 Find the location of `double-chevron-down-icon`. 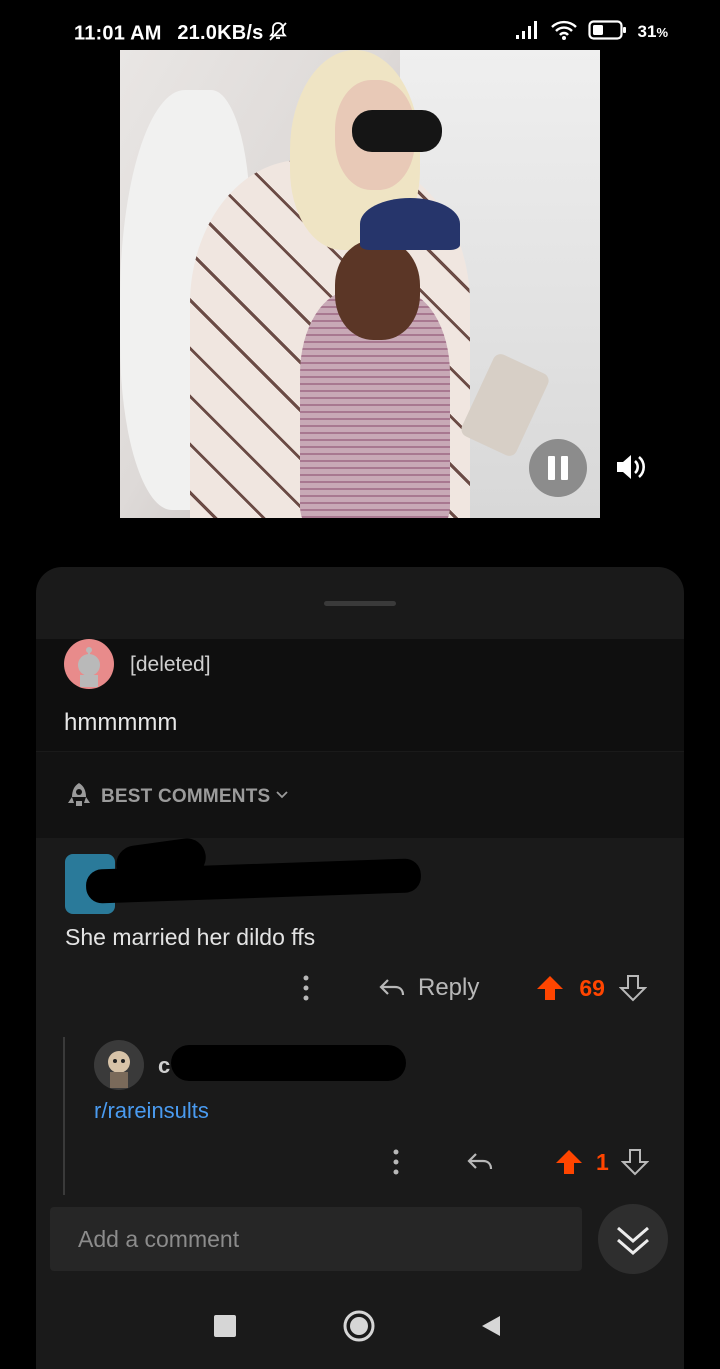

double-chevron-down-icon is located at coordinates (633, 1240).